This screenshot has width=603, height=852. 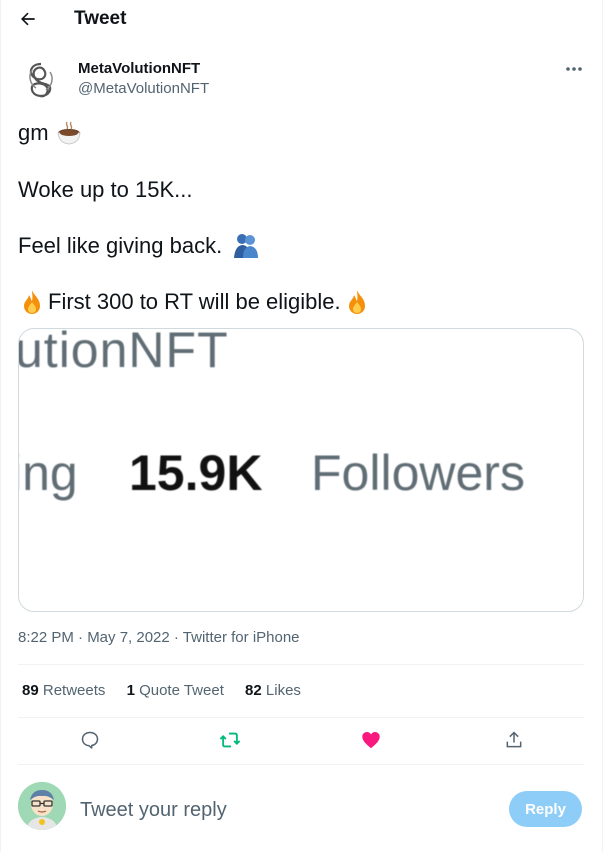 I want to click on likes-count: 82, so click(x=253, y=690).